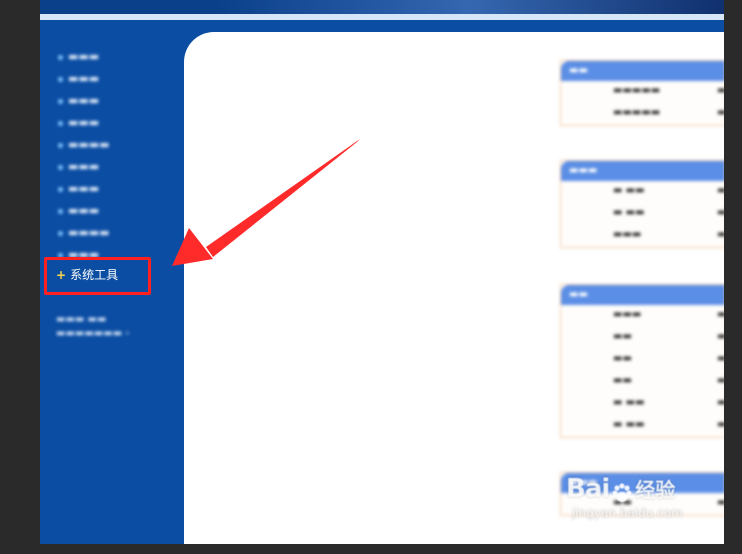  I want to click on baidu-jingyan-watermark: Bai 经验 jingyan.baidu.com, so click(624, 497).